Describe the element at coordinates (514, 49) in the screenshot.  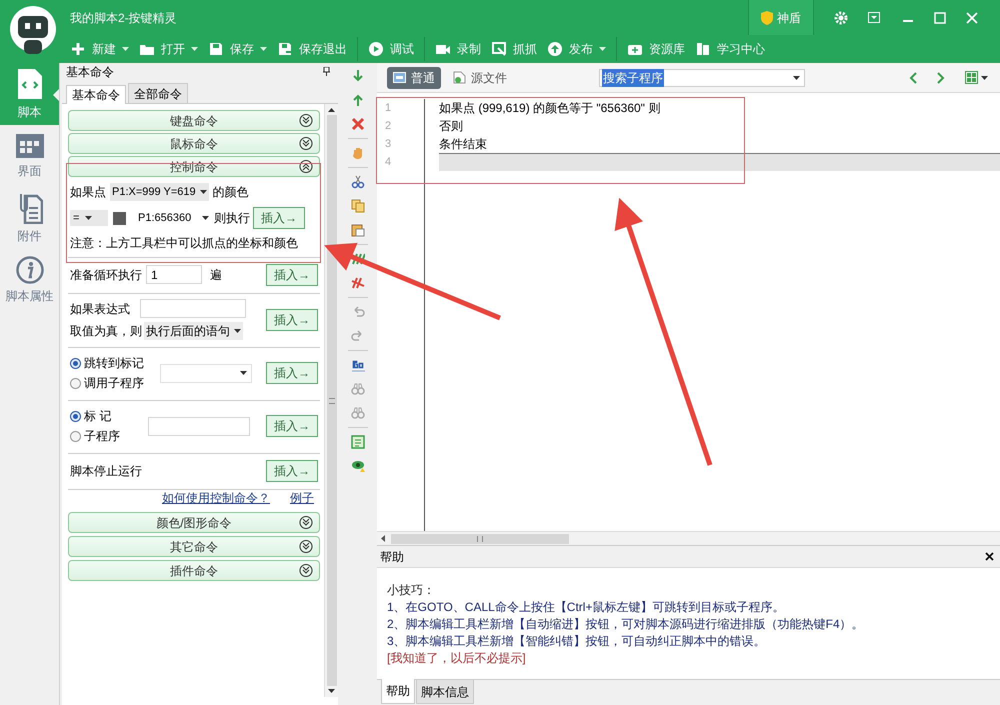
I see `toolbar-button: 抓抓` at that location.